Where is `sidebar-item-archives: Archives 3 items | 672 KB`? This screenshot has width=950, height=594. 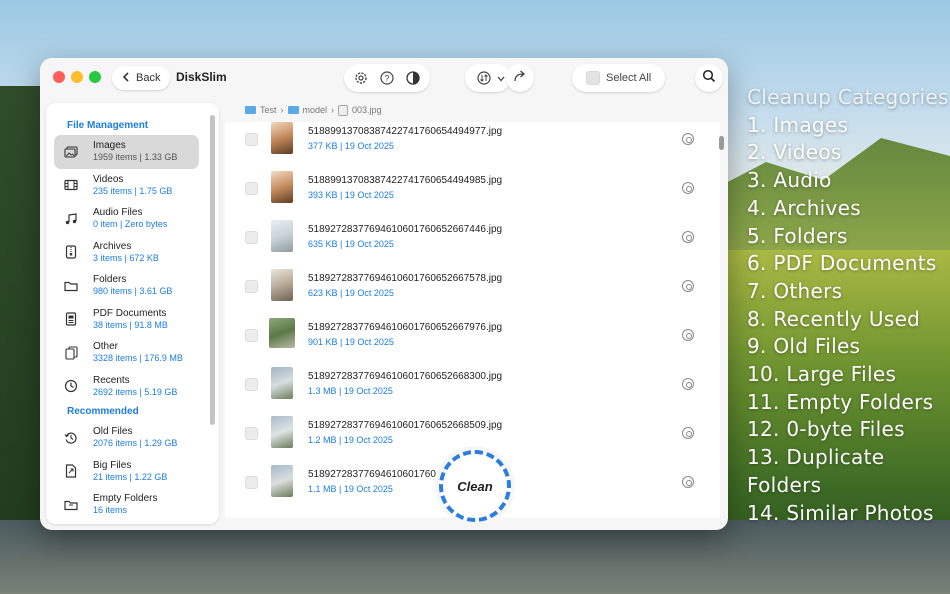 sidebar-item-archives: Archives 3 items | 672 KB is located at coordinates (126, 253).